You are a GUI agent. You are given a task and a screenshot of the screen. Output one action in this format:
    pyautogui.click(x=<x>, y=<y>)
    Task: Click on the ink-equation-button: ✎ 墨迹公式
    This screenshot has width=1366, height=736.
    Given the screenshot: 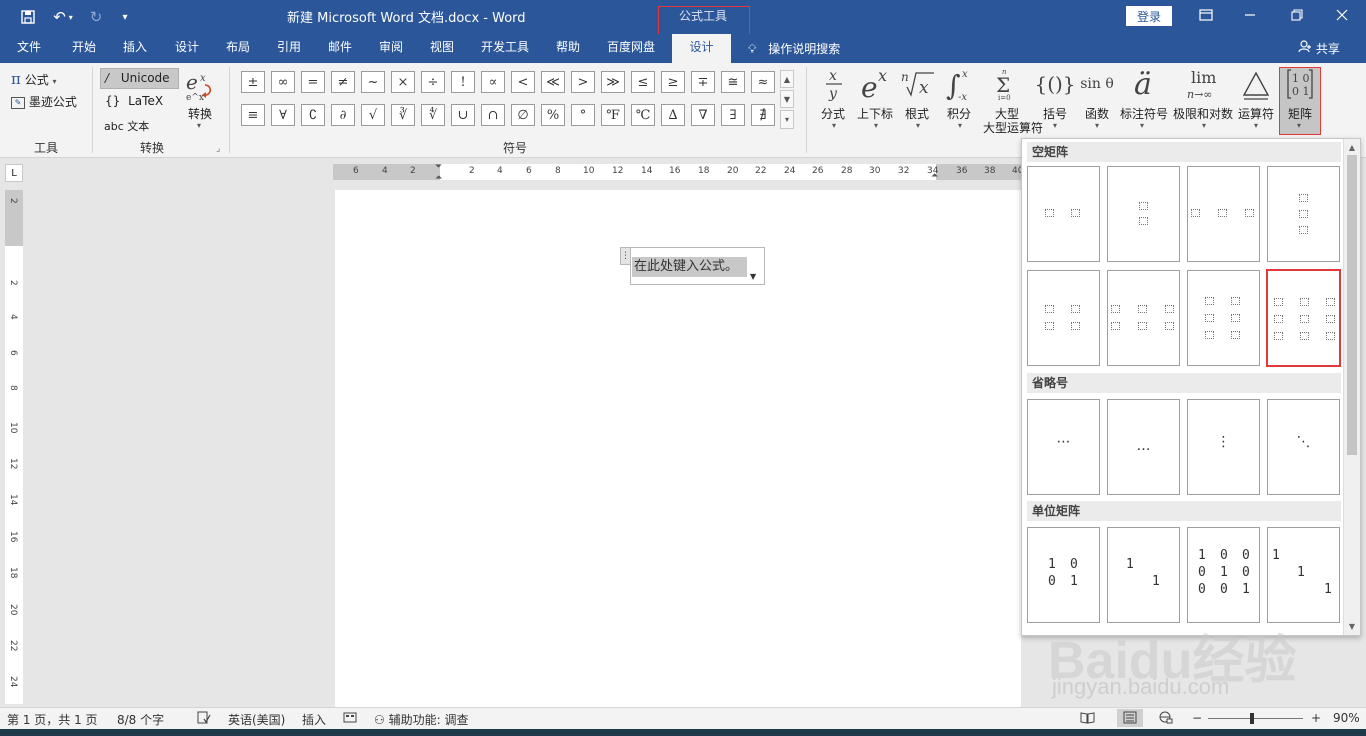 What is the action you would take?
    pyautogui.click(x=44, y=101)
    